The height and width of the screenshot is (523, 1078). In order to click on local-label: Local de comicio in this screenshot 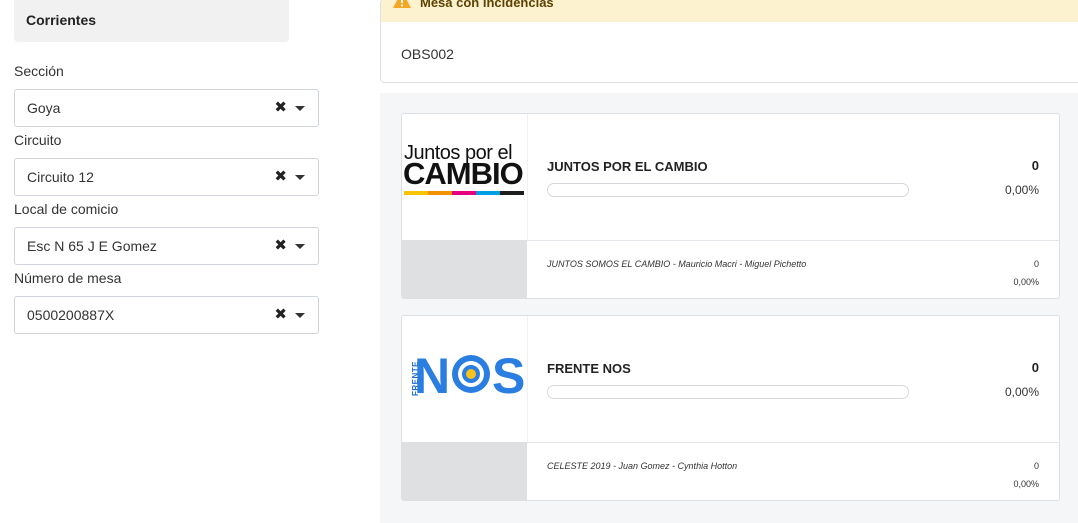, I will do `click(66, 209)`.